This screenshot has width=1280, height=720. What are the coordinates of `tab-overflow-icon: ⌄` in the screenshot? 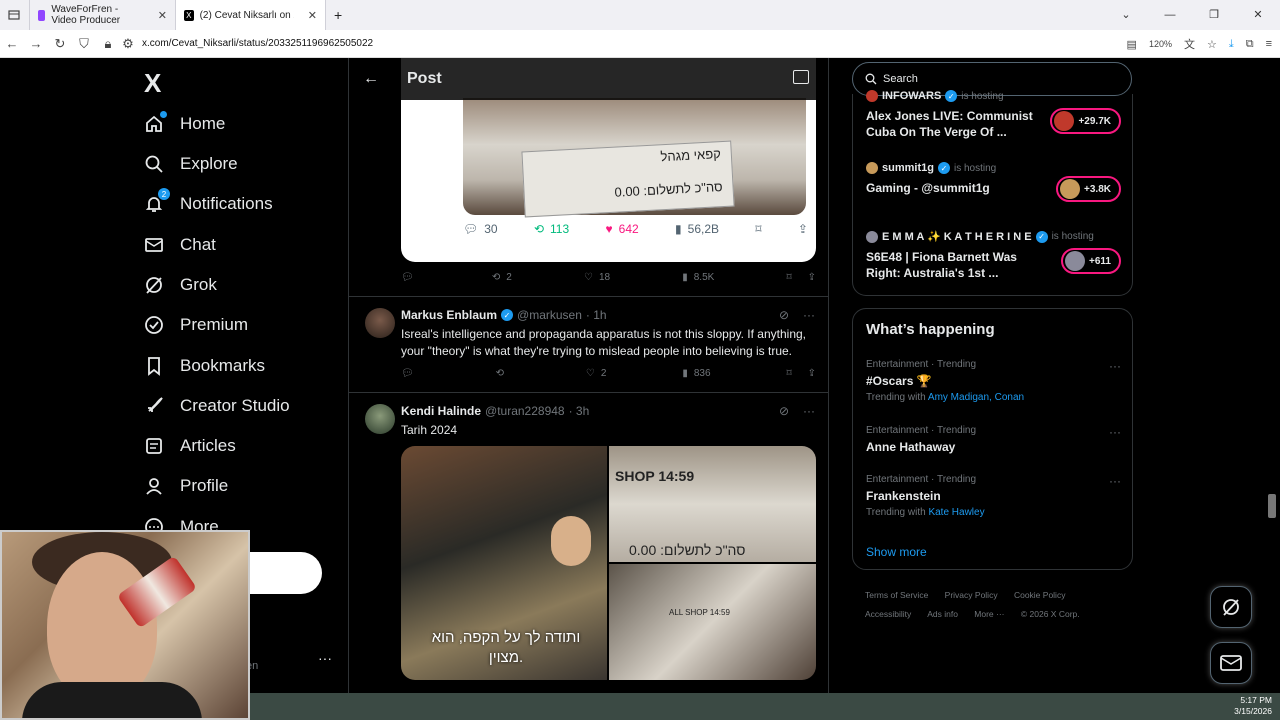 It's located at (1126, 15).